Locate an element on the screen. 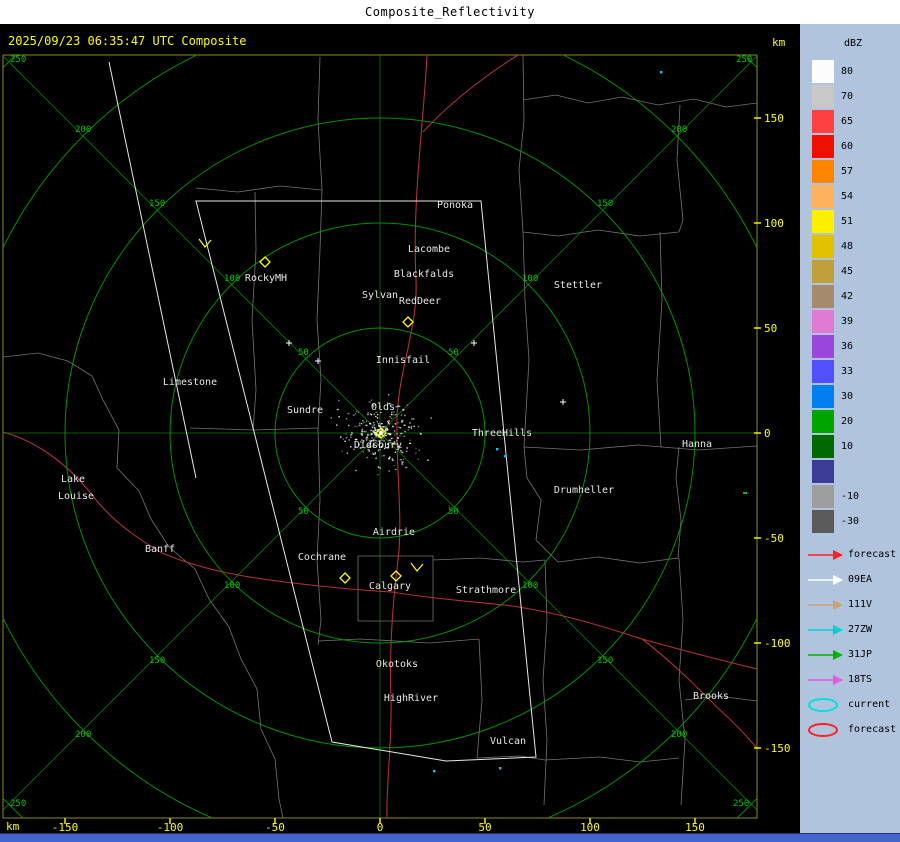  colorbar-title: dBZ is located at coordinates (853, 43).